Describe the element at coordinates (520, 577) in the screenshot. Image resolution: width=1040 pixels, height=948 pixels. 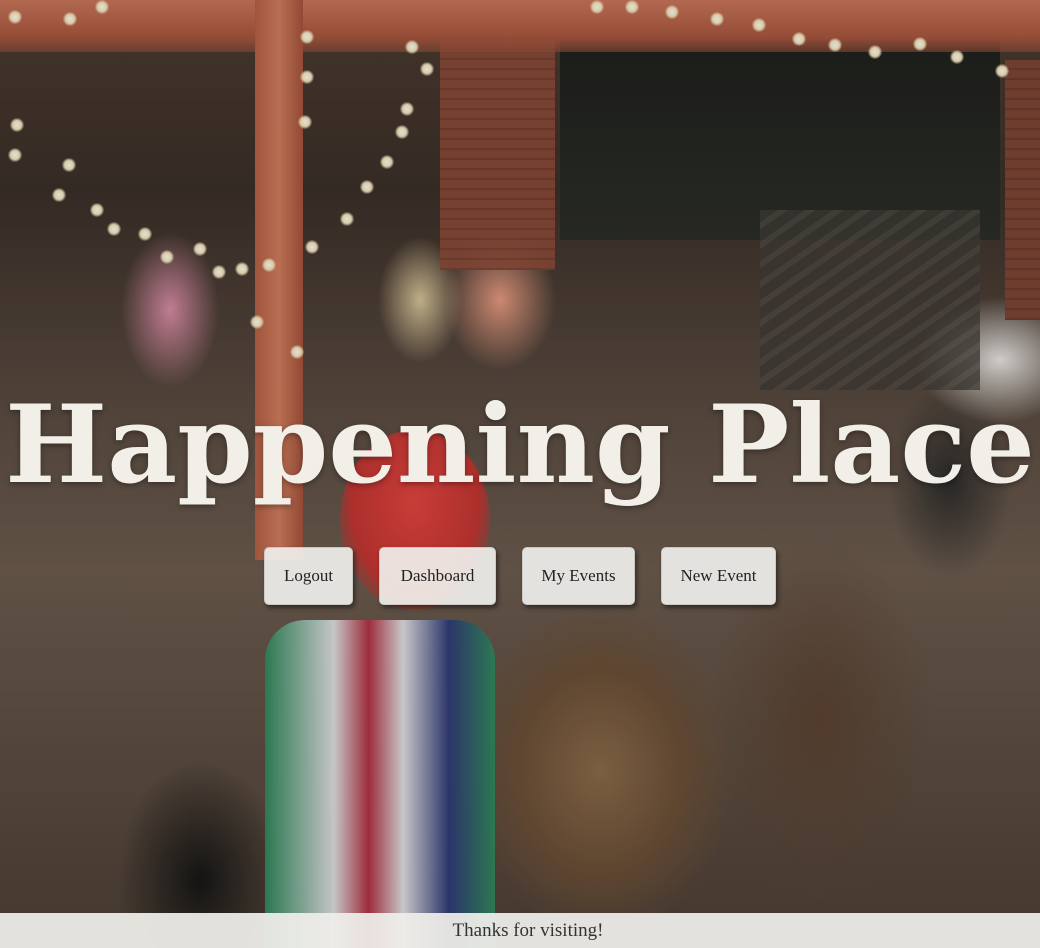
I see `main-nav: Logout Dashboard My Events New Event` at that location.